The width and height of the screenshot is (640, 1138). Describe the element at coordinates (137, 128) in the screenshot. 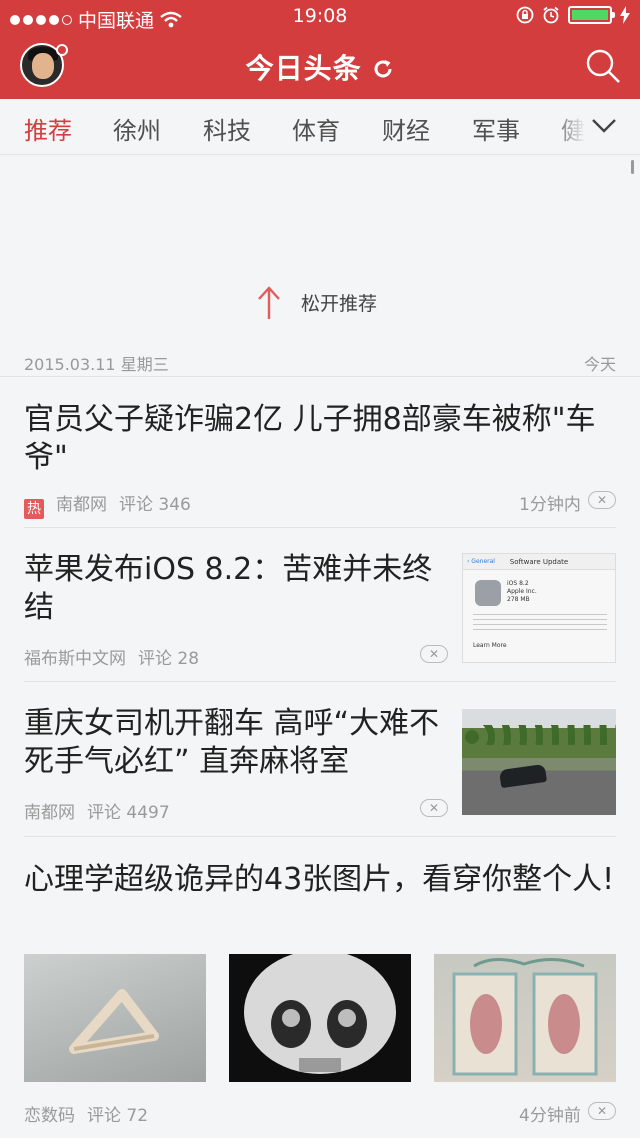

I see `tab-xuzhou: 徐州` at that location.